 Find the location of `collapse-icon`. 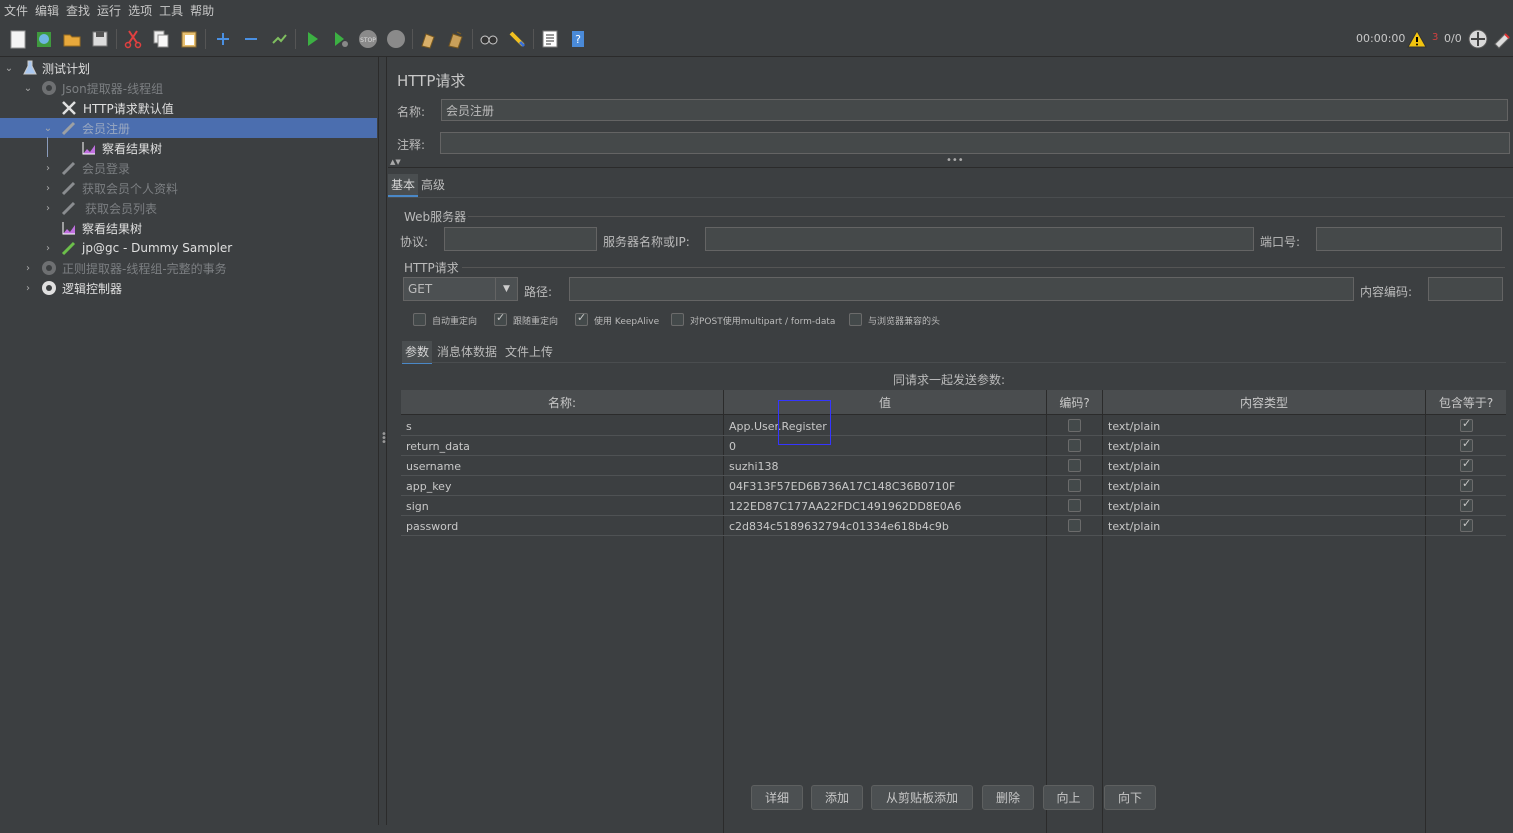

collapse-icon is located at coordinates (251, 39).